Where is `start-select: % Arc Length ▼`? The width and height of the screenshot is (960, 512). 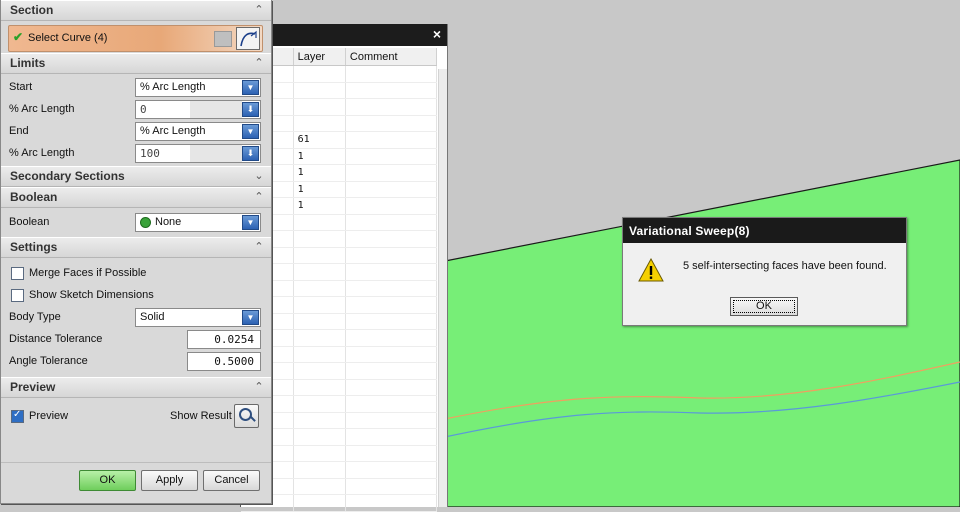
start-select: % Arc Length ▼ is located at coordinates (198, 87).